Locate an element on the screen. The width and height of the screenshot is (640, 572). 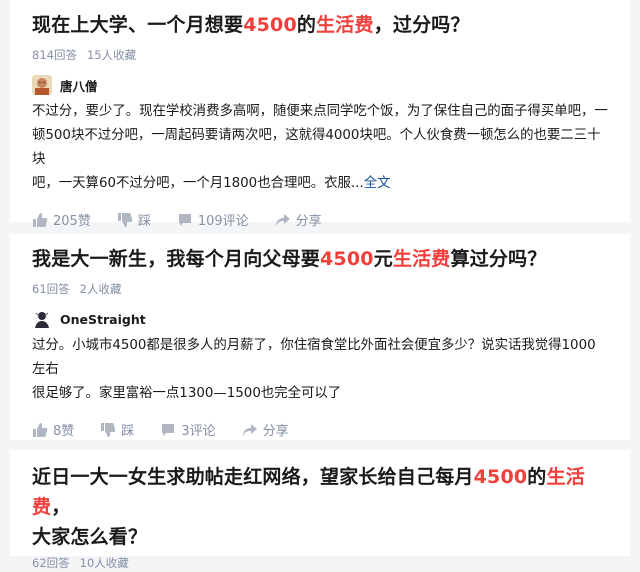
question-meta: 62回答 10人收藏 is located at coordinates (320, 563).